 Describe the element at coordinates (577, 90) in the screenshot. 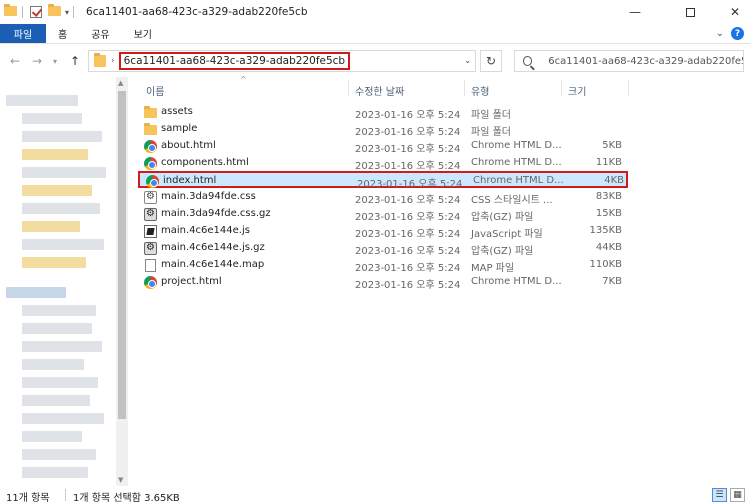

I see `column-header-size: 크기` at that location.